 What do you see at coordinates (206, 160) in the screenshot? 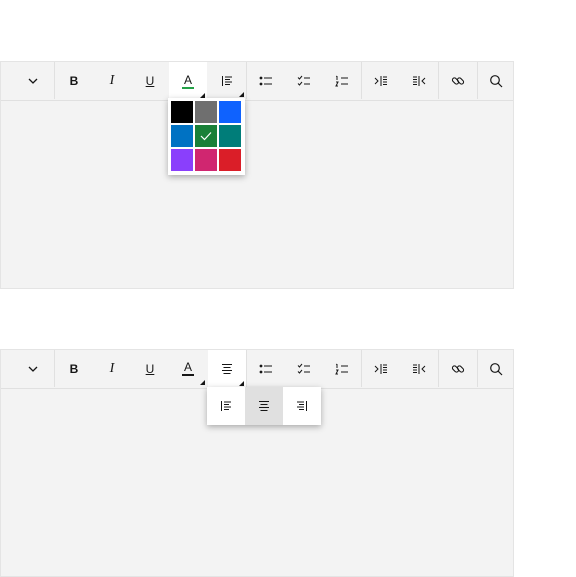
I see `swatch-magenta` at bounding box center [206, 160].